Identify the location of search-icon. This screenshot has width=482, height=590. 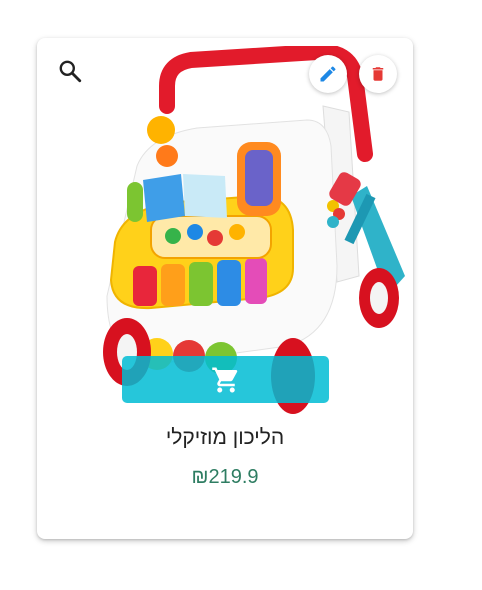
(70, 71).